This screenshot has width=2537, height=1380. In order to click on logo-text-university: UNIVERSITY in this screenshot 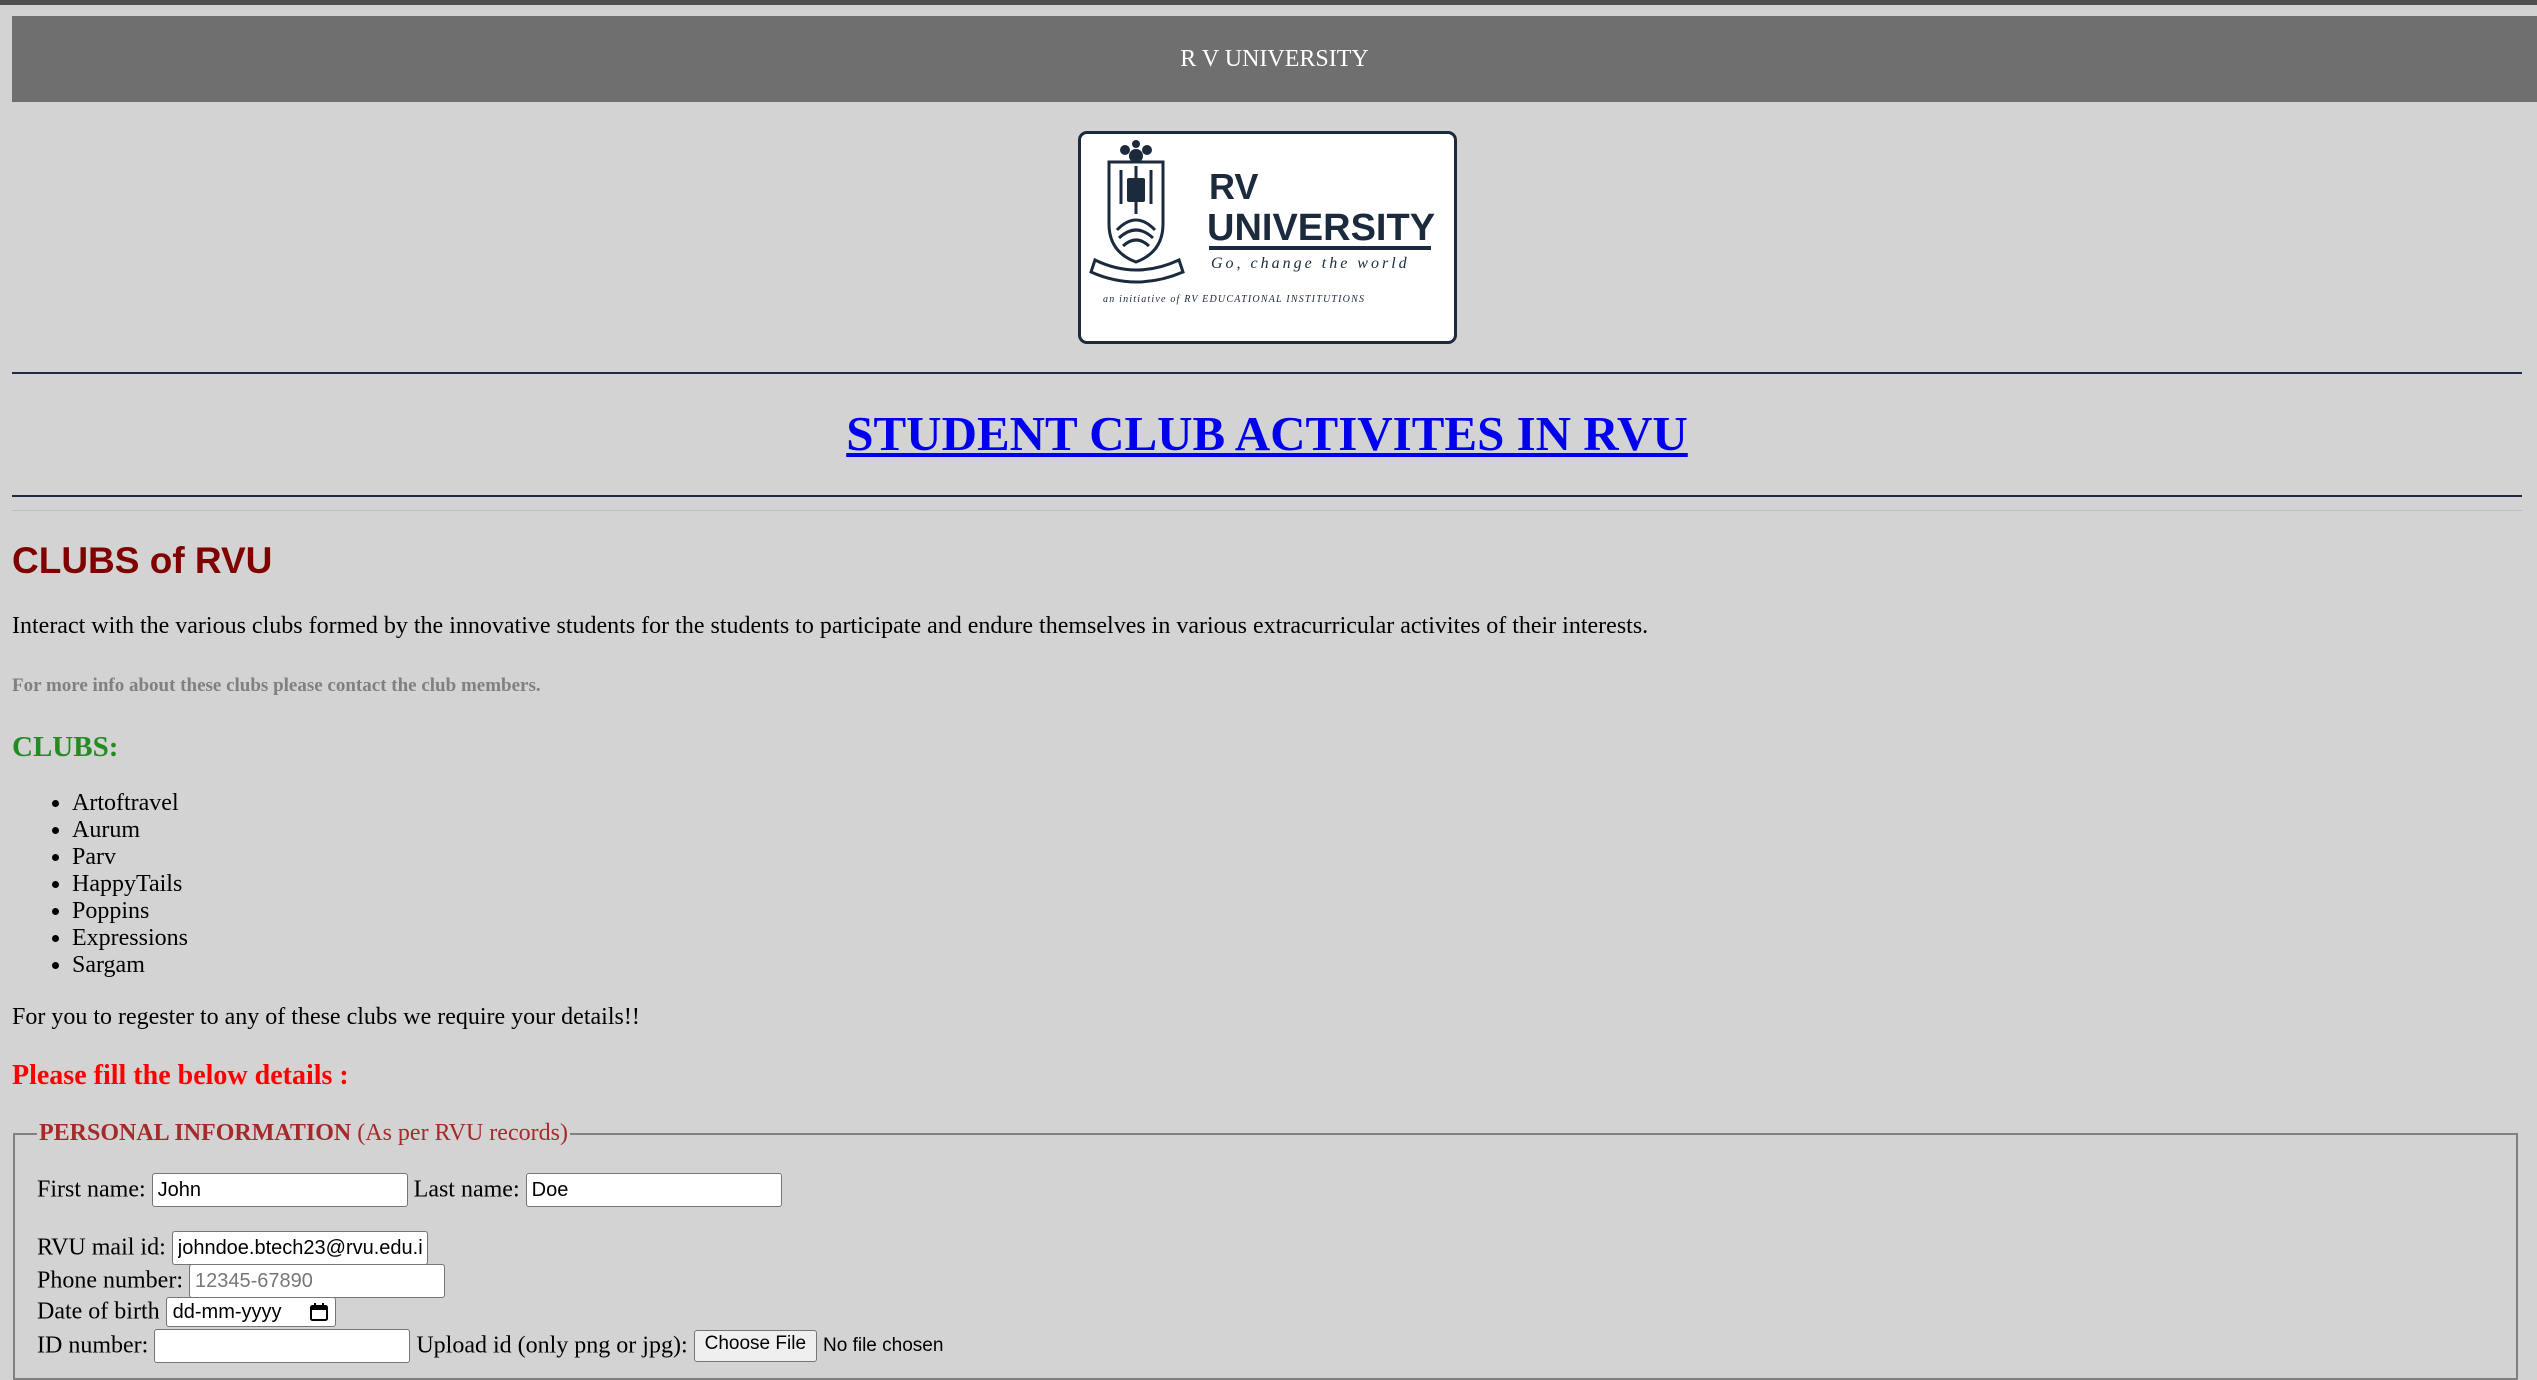, I will do `click(1321, 228)`.